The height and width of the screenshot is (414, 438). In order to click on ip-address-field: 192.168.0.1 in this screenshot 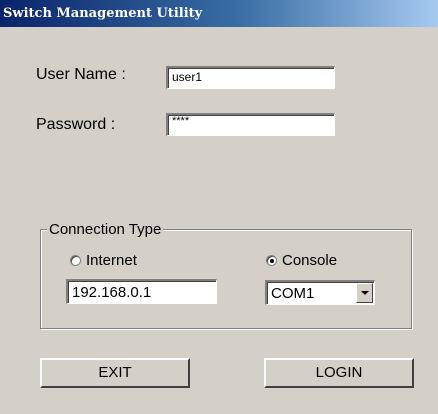, I will do `click(141, 291)`.